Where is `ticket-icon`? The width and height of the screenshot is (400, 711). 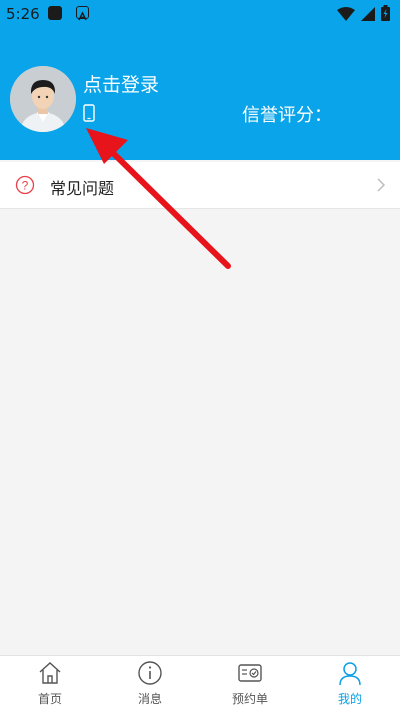 ticket-icon is located at coordinates (250, 673).